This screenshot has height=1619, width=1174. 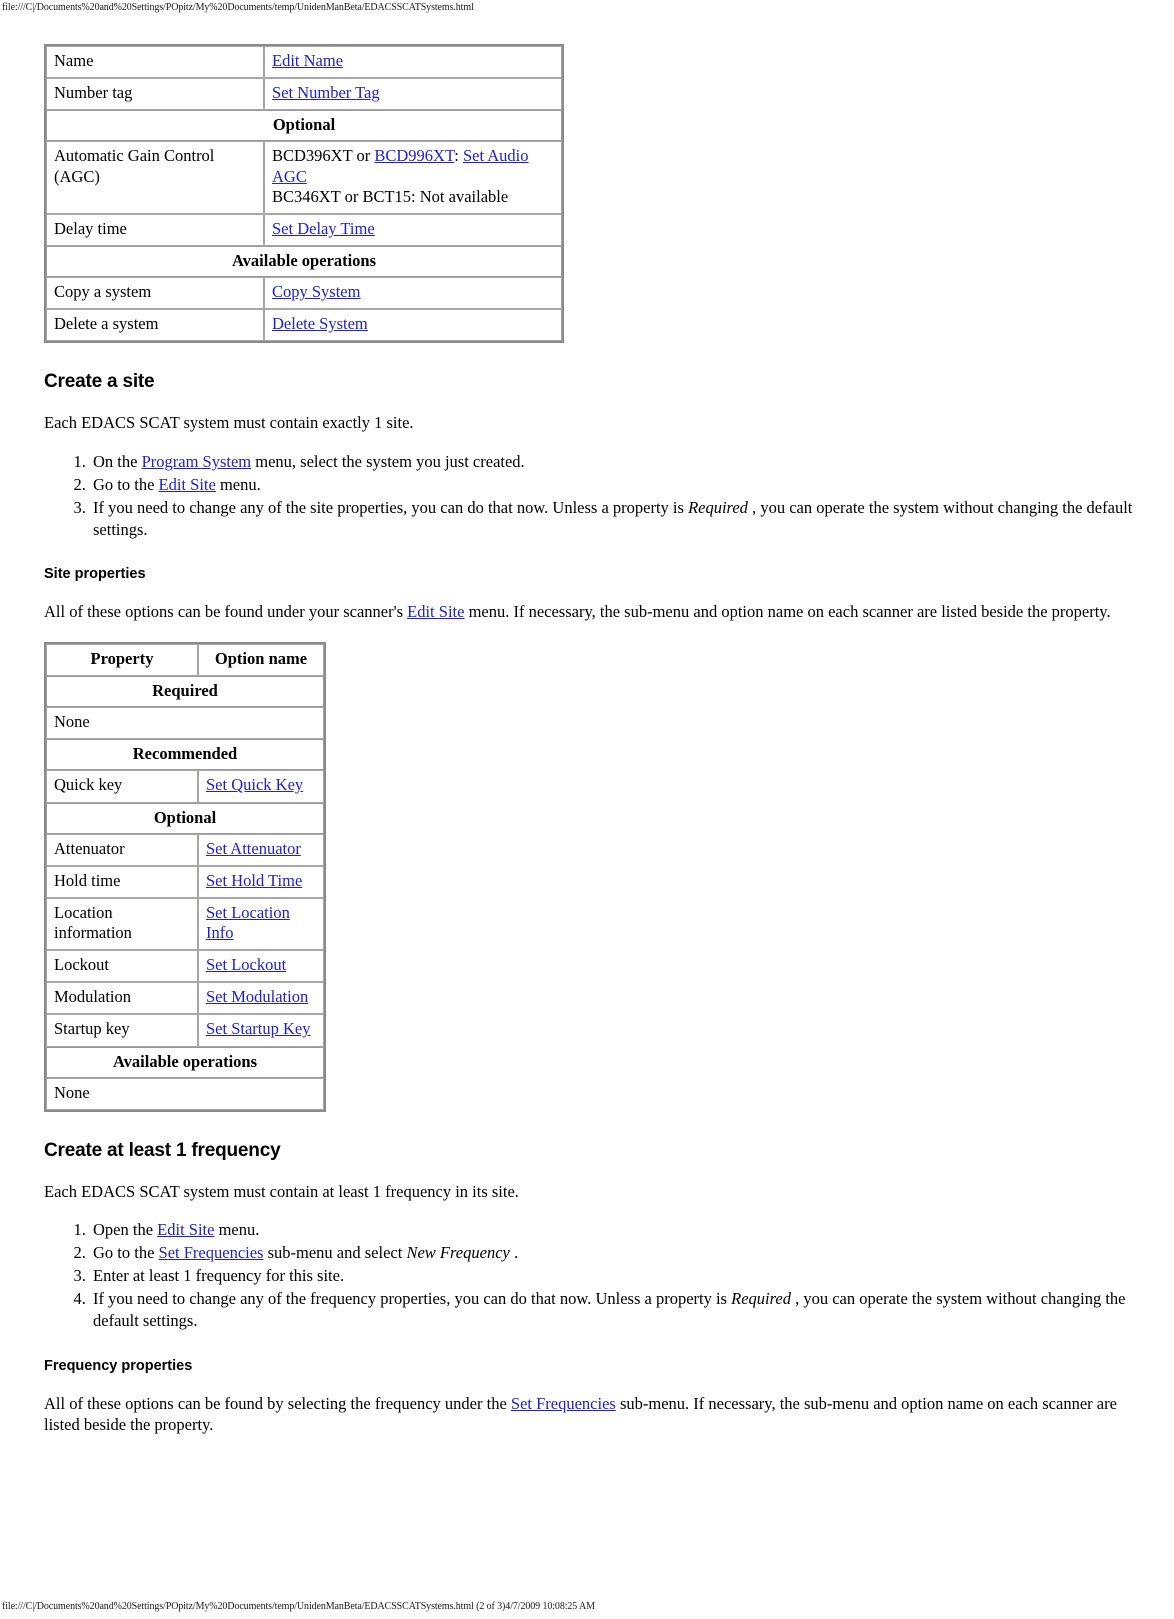 I want to click on band-required: Required, so click(x=185, y=692).